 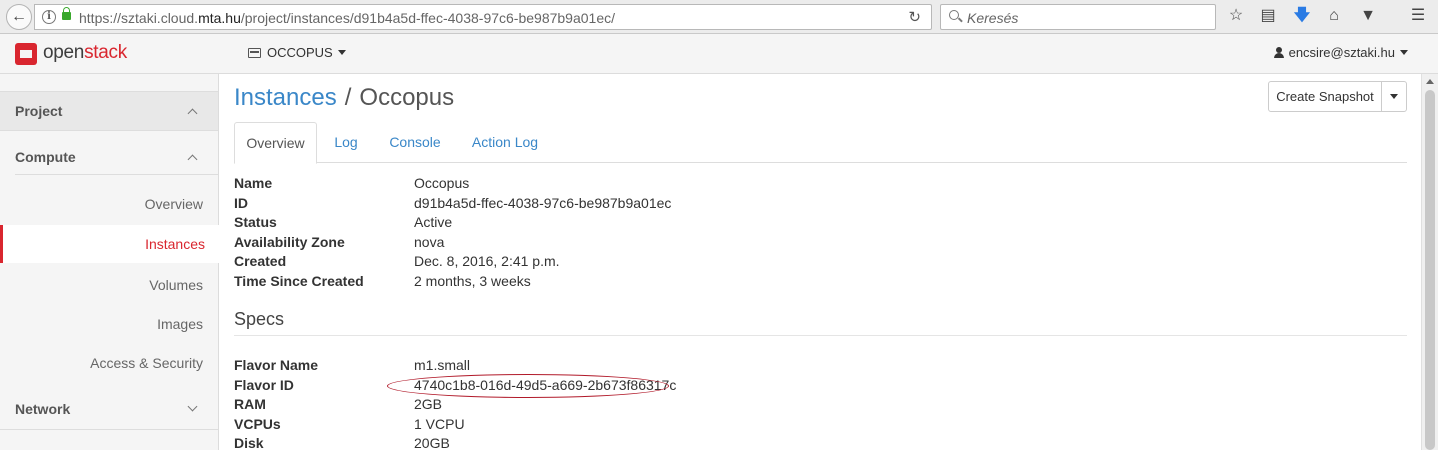 I want to click on reload-icon: ↻, so click(x=914, y=17).